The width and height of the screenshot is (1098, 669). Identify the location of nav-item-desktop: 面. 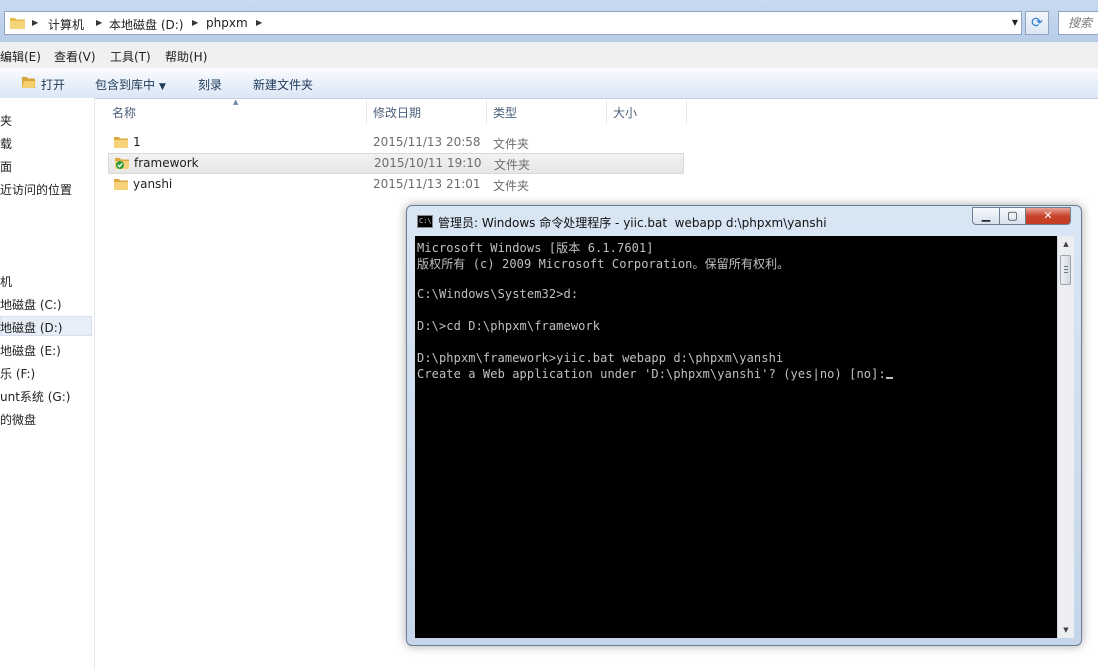
(6, 166).